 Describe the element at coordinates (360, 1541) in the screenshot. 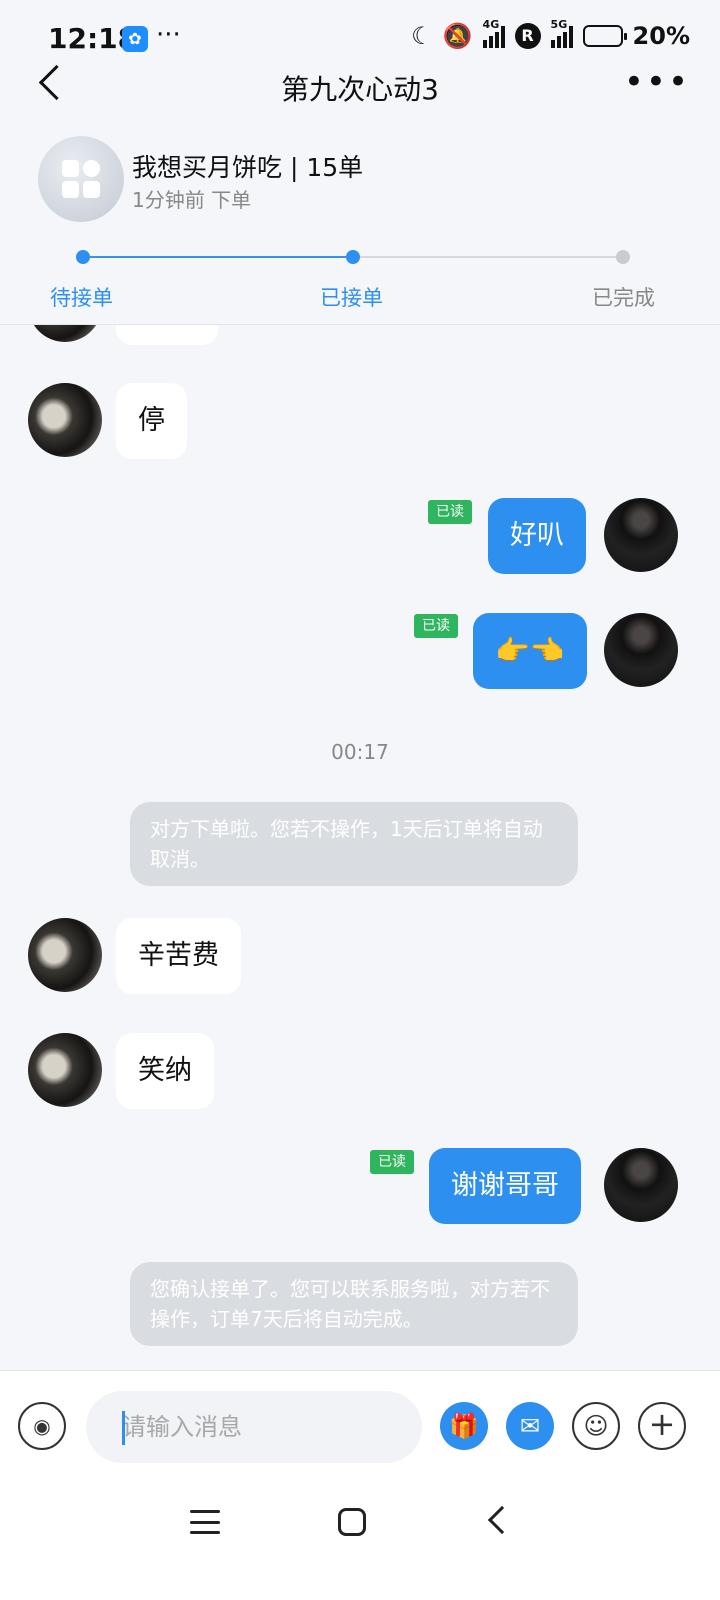

I see `system-nav-bar` at that location.